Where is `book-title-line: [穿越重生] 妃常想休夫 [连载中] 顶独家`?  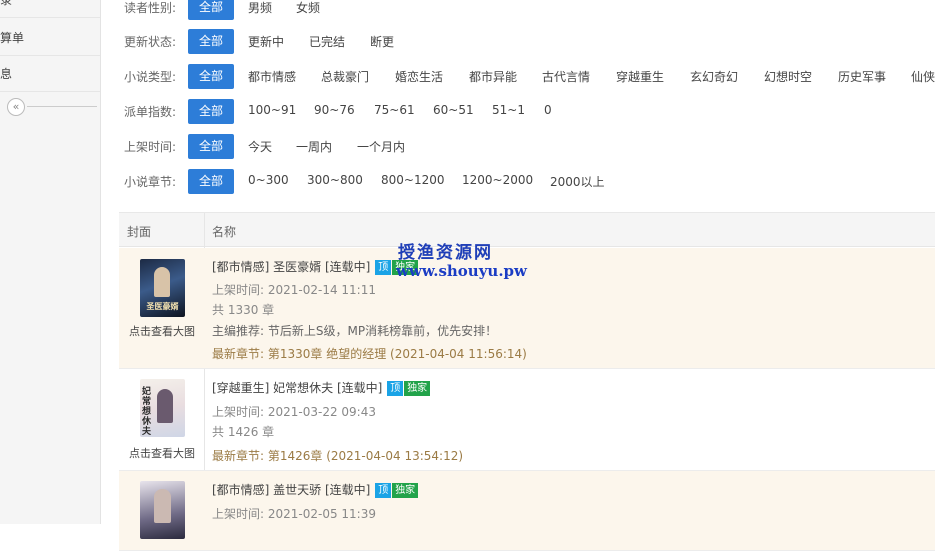 book-title-line: [穿越重生] 妃常想休夫 [连载中] 顶独家 is located at coordinates (321, 387).